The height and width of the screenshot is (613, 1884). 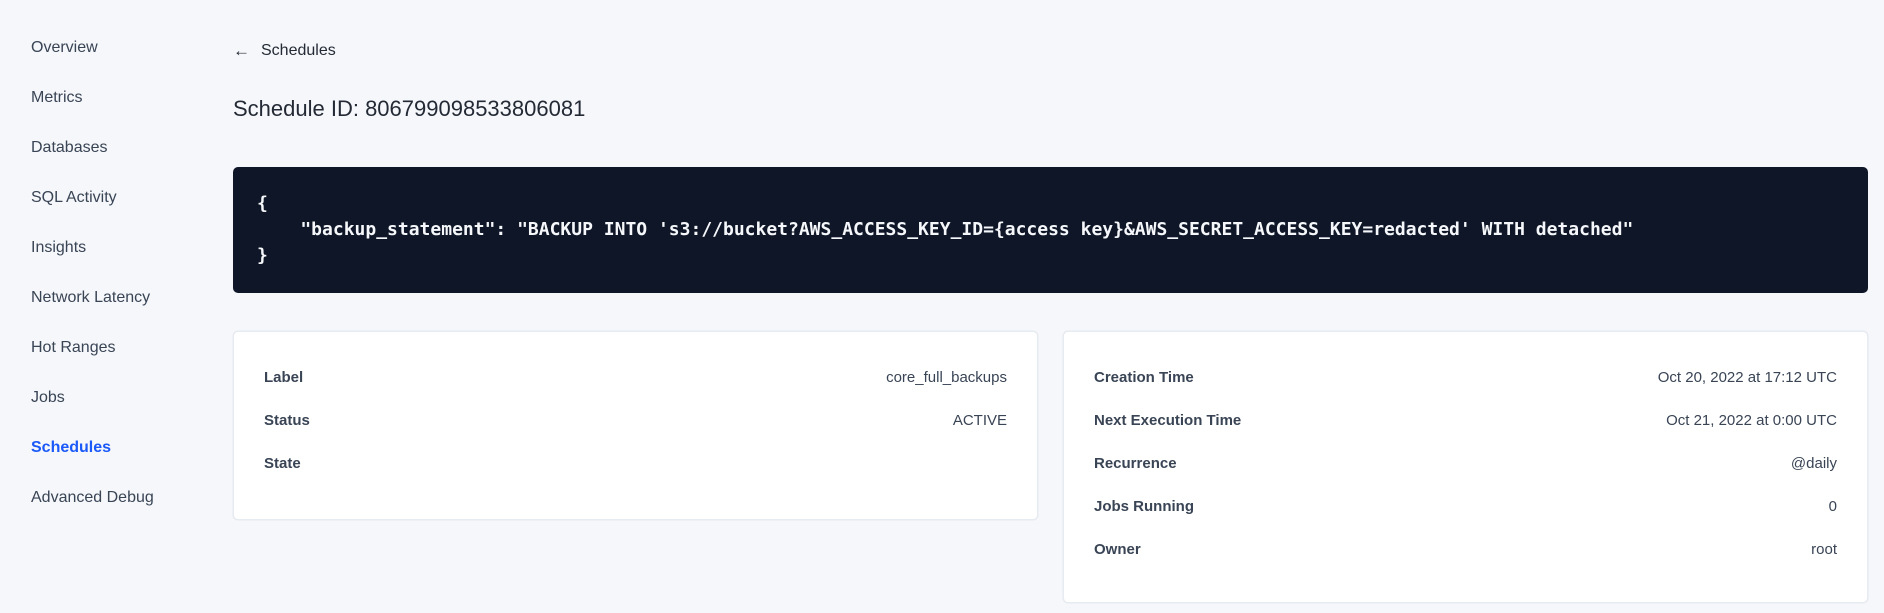 What do you see at coordinates (979, 420) in the screenshot?
I see `summary-row-value: ACTIVE` at bounding box center [979, 420].